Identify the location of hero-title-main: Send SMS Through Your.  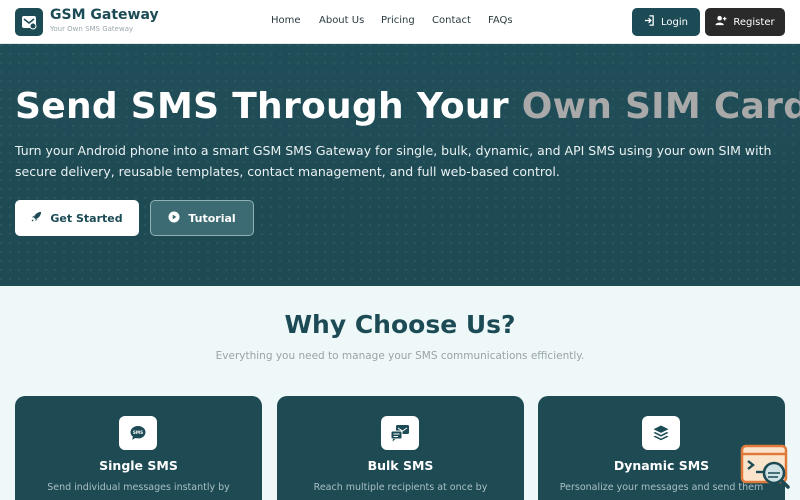
(268, 106).